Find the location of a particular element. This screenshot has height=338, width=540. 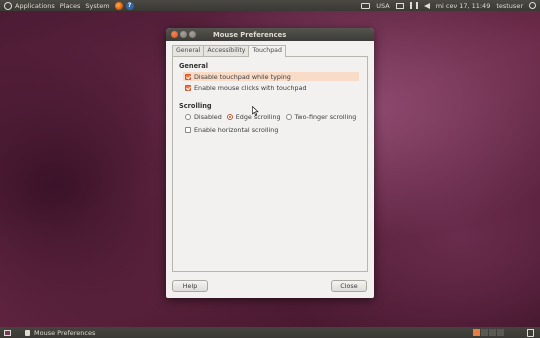

scrolling-heading: Scrolling is located at coordinates (195, 106).